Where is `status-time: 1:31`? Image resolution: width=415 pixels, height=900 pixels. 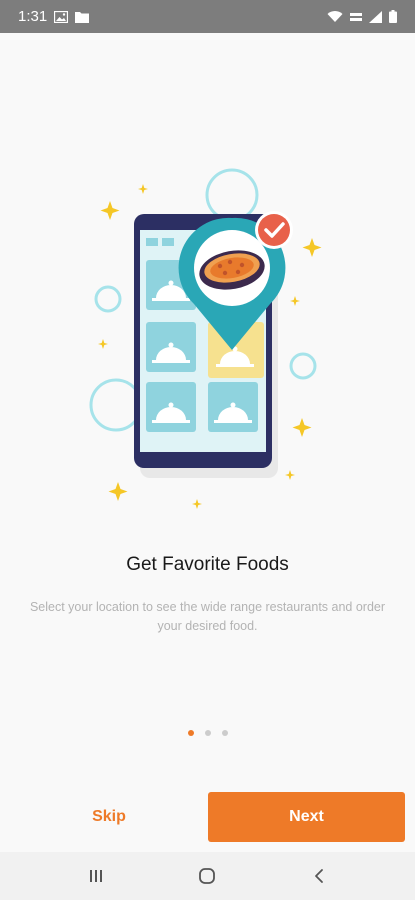 status-time: 1:31 is located at coordinates (33, 16).